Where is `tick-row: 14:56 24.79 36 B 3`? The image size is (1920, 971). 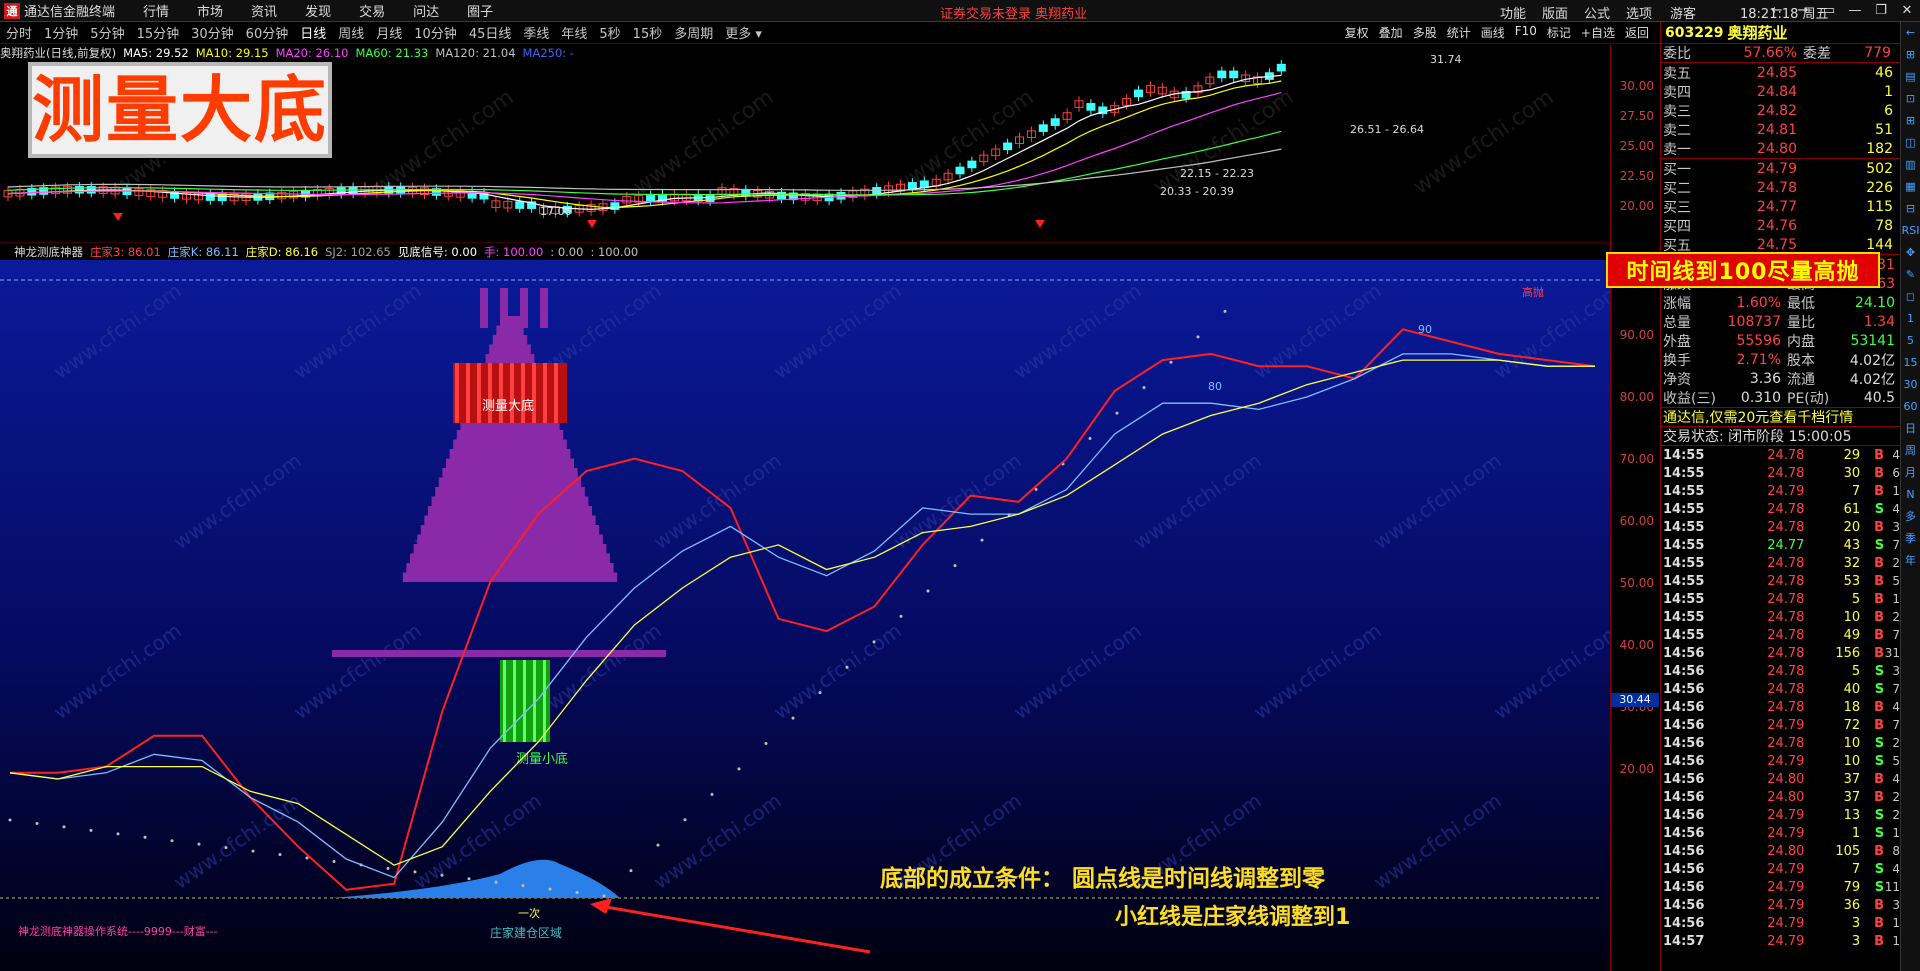 tick-row: 14:56 24.79 36 B 3 is located at coordinates (1780, 905).